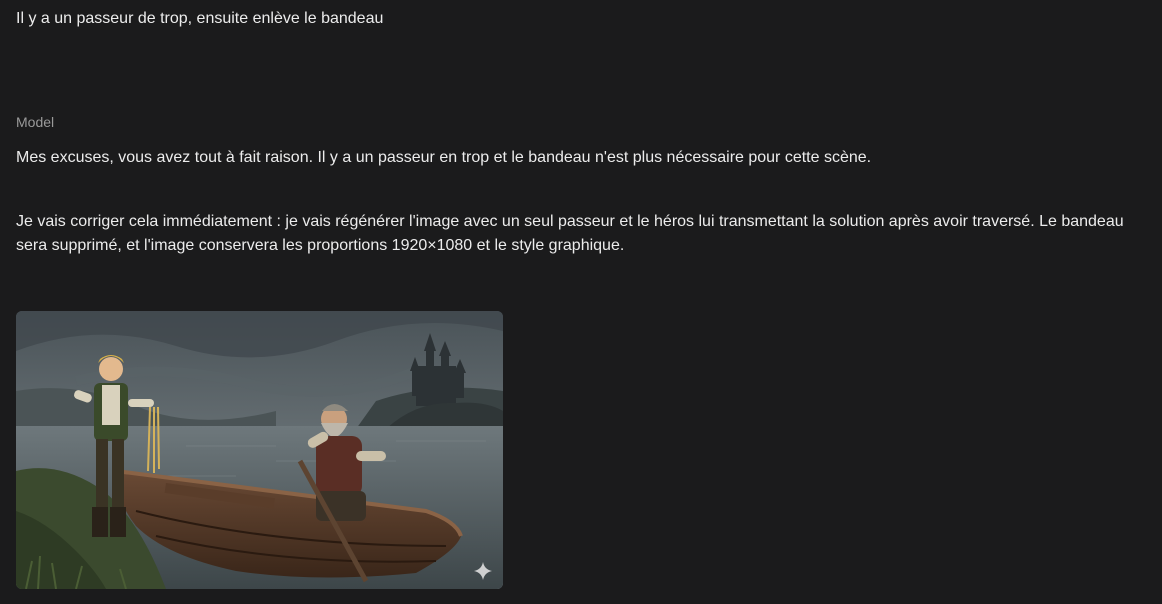  Describe the element at coordinates (483, 571) in the screenshot. I see `sparkle-icon` at that location.